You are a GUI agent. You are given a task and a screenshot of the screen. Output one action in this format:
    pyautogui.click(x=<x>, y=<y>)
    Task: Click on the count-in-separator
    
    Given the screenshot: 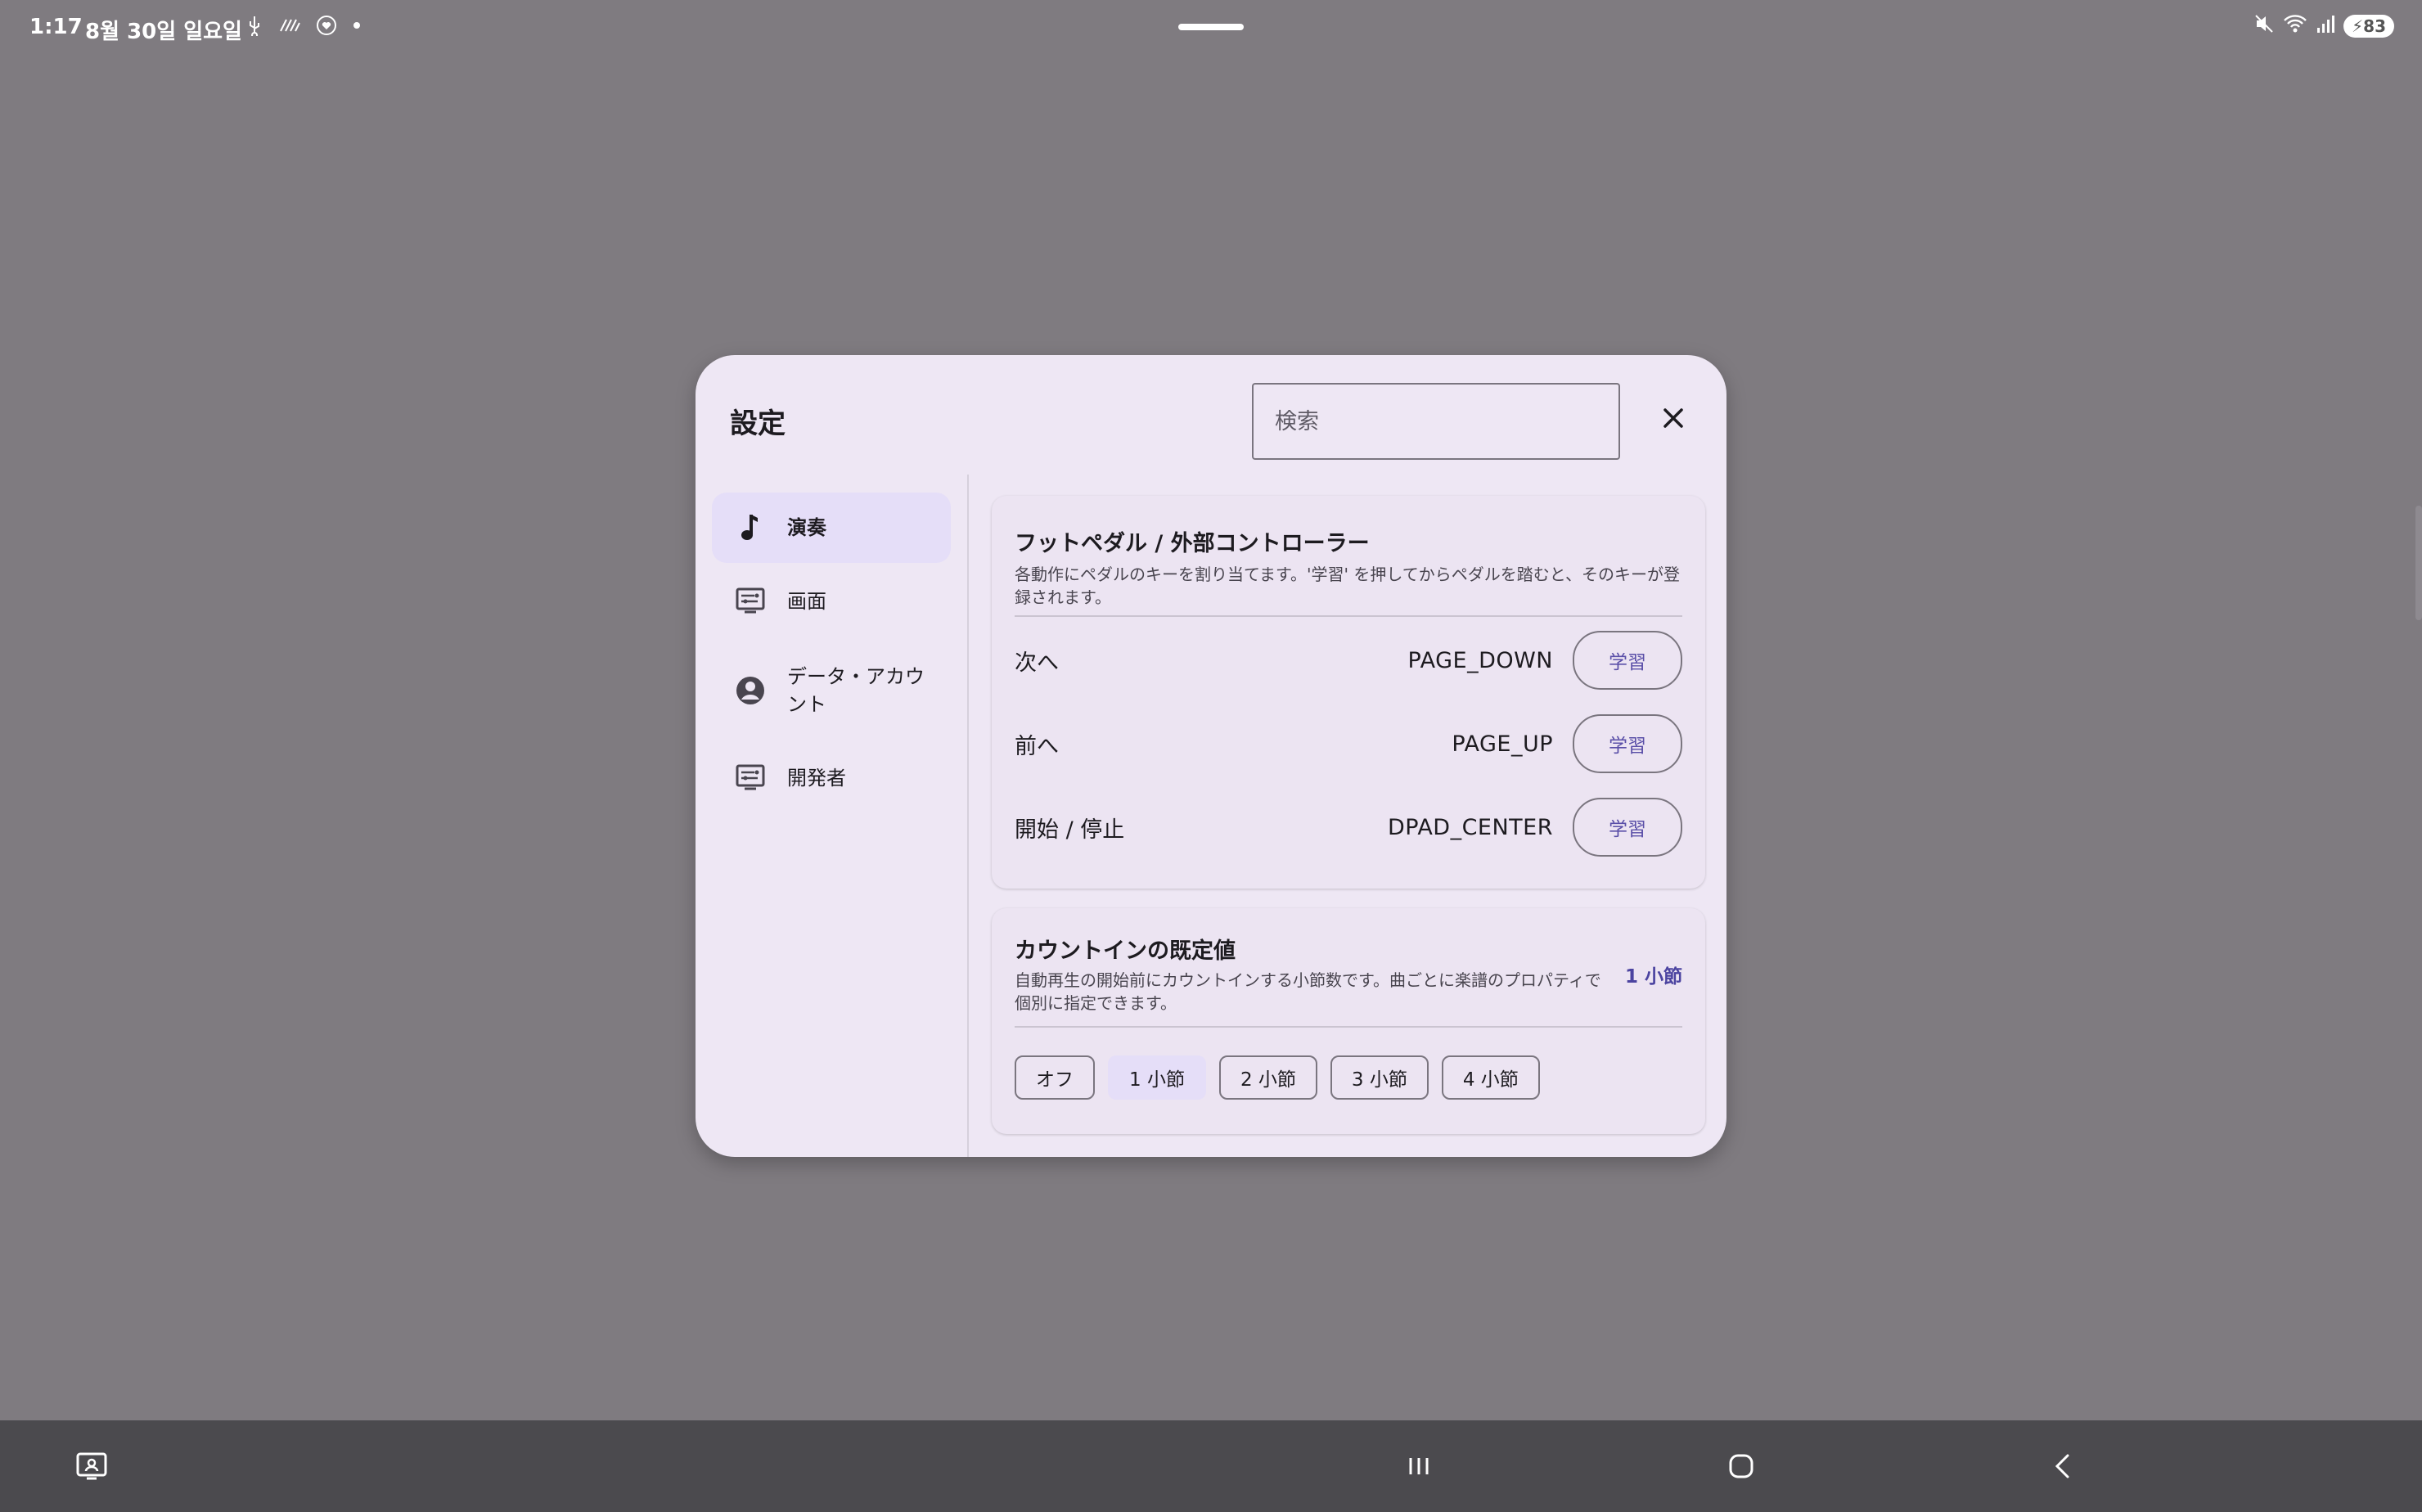 What is the action you would take?
    pyautogui.click(x=1348, y=1027)
    